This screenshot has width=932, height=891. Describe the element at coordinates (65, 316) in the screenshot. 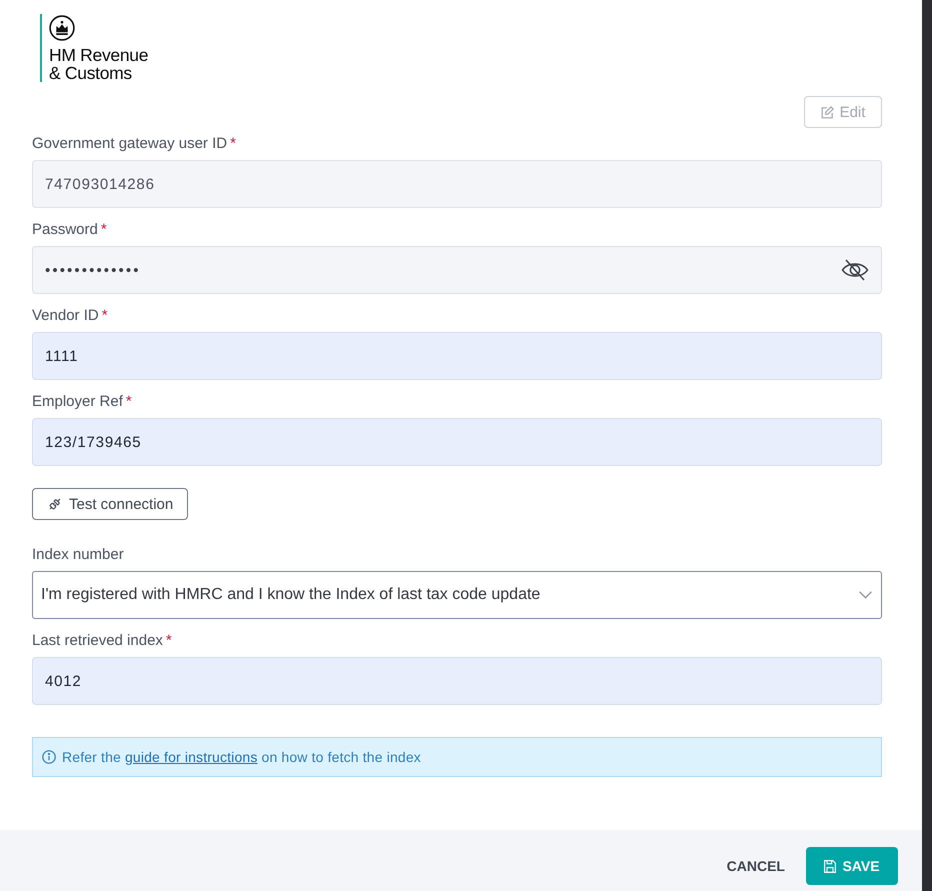

I see `field-label: Vendor ID` at that location.